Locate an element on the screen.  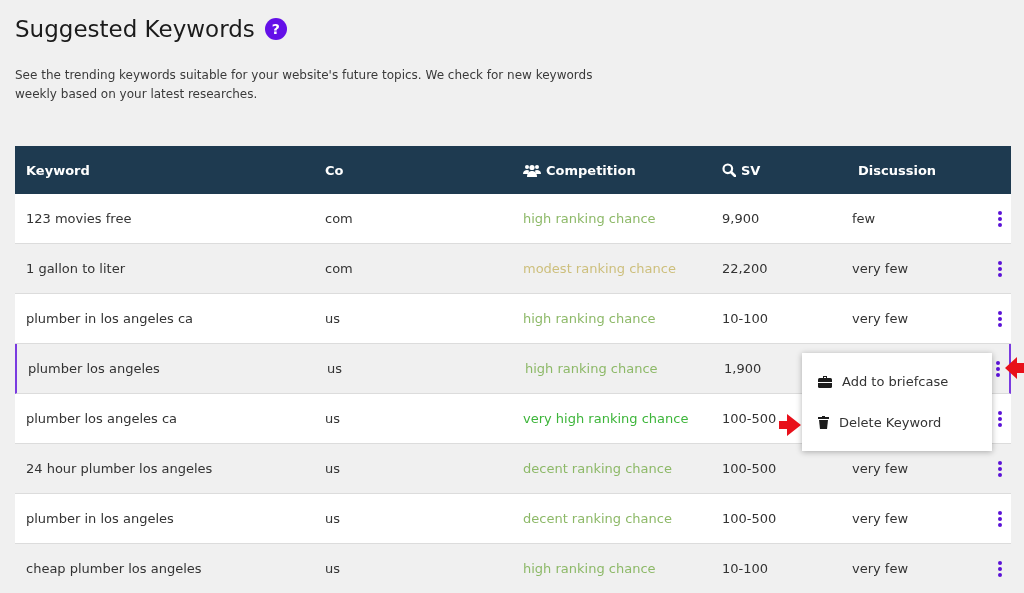
table-cell: 1 gallon to liter is located at coordinates (76, 268).